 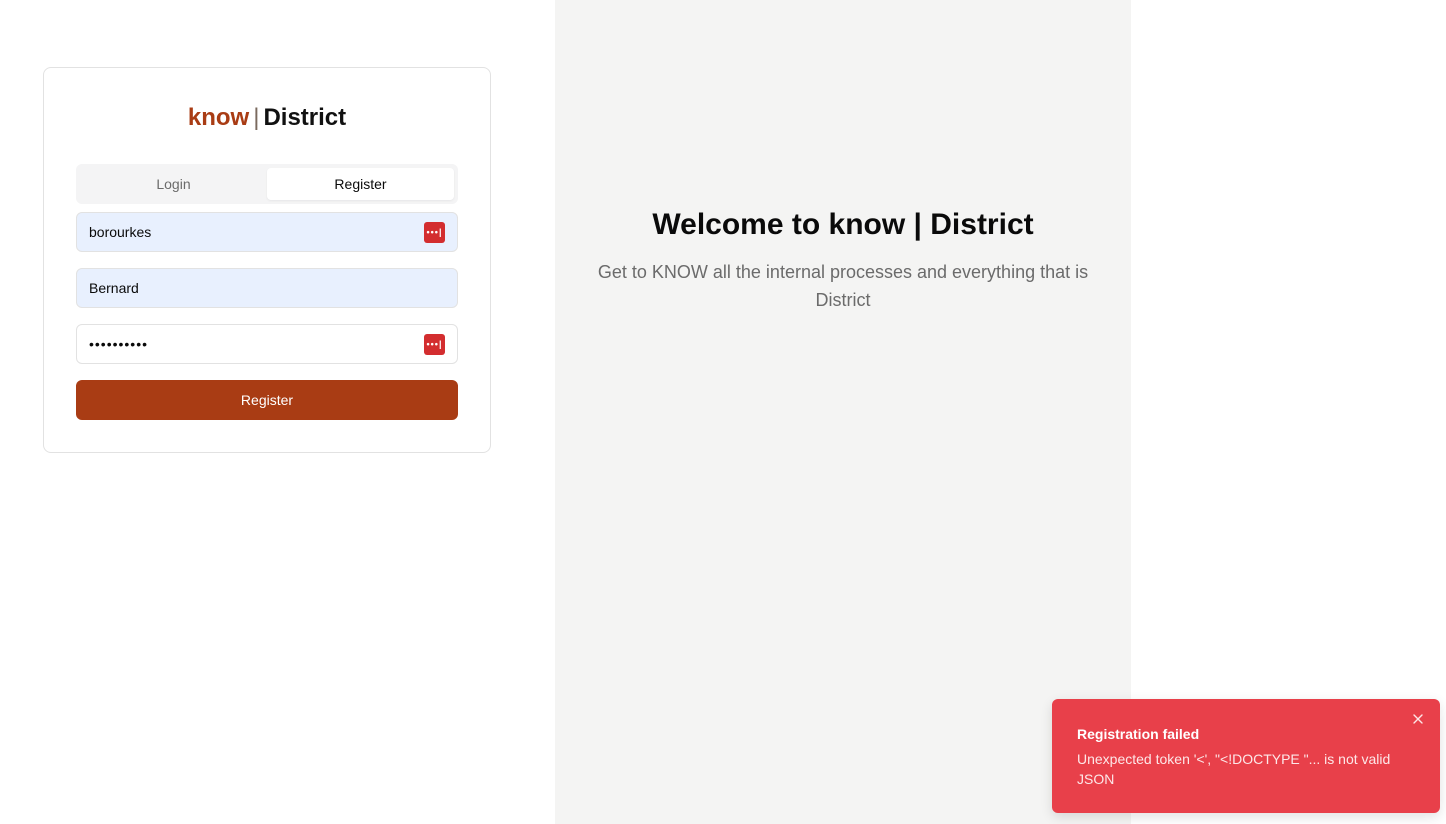 What do you see at coordinates (843, 224) in the screenshot?
I see `welcome-title: Welcome to know | District` at bounding box center [843, 224].